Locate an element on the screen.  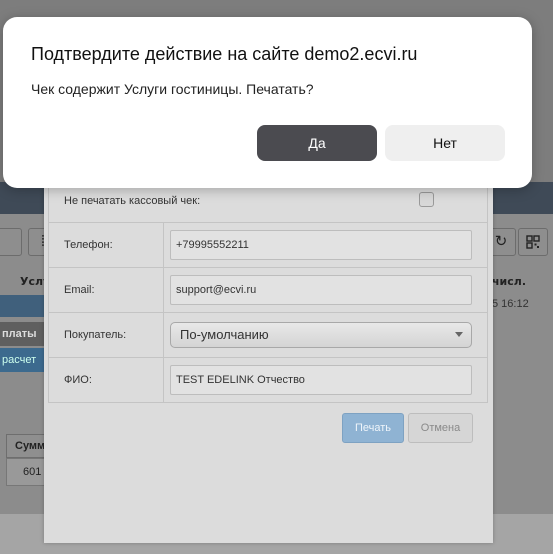
form-row-name: ФИО: TEST EDELINK Отчество is located at coordinates (268, 379).